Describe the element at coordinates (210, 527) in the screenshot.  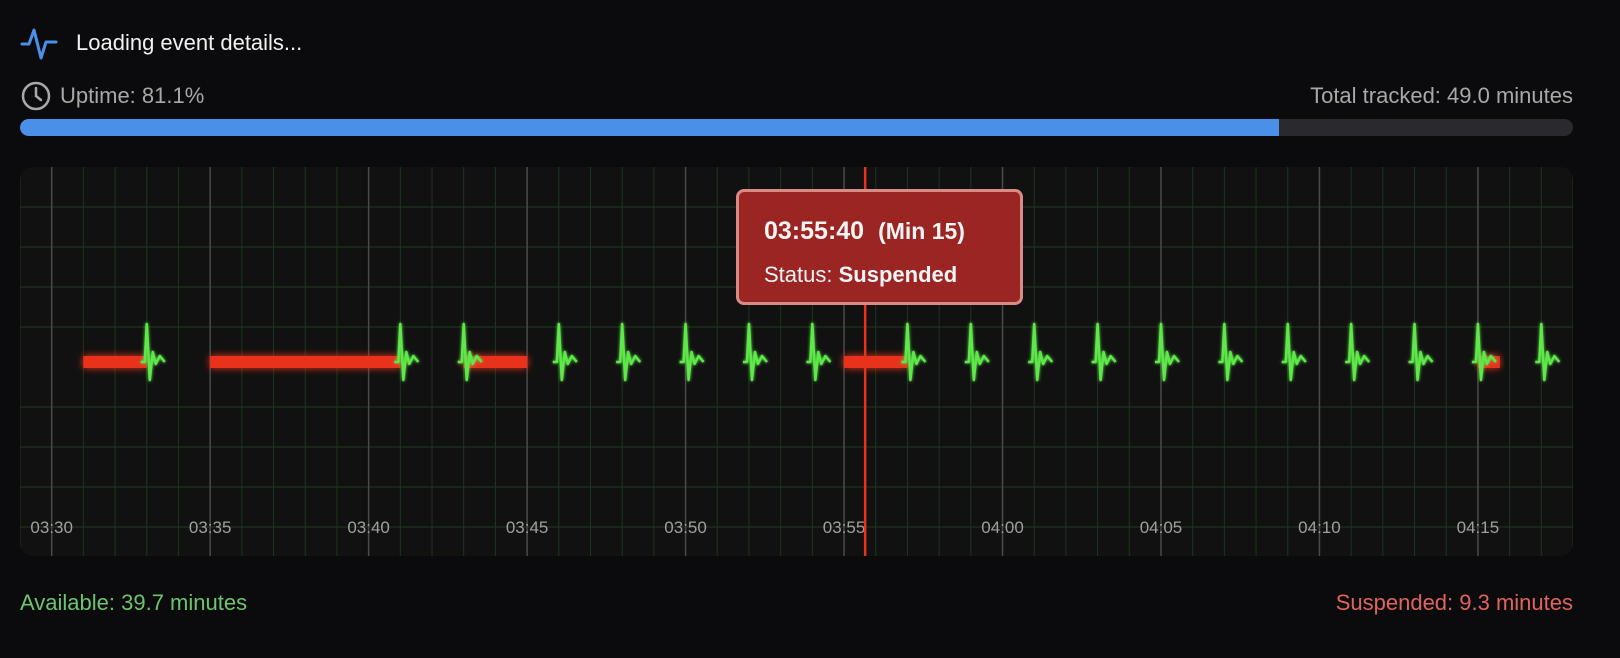
I see `x-tick-label: 03:35` at that location.